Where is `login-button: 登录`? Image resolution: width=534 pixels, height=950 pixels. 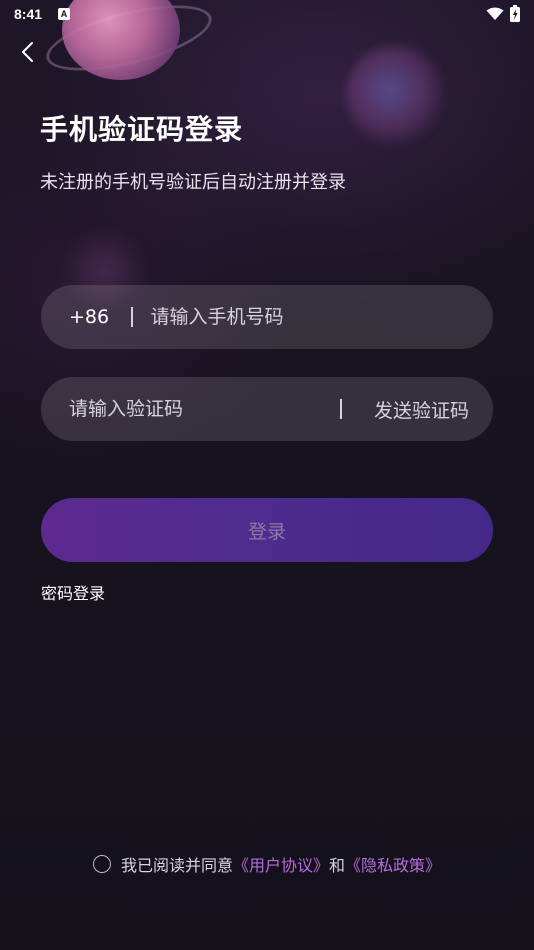
login-button: 登录 is located at coordinates (267, 530).